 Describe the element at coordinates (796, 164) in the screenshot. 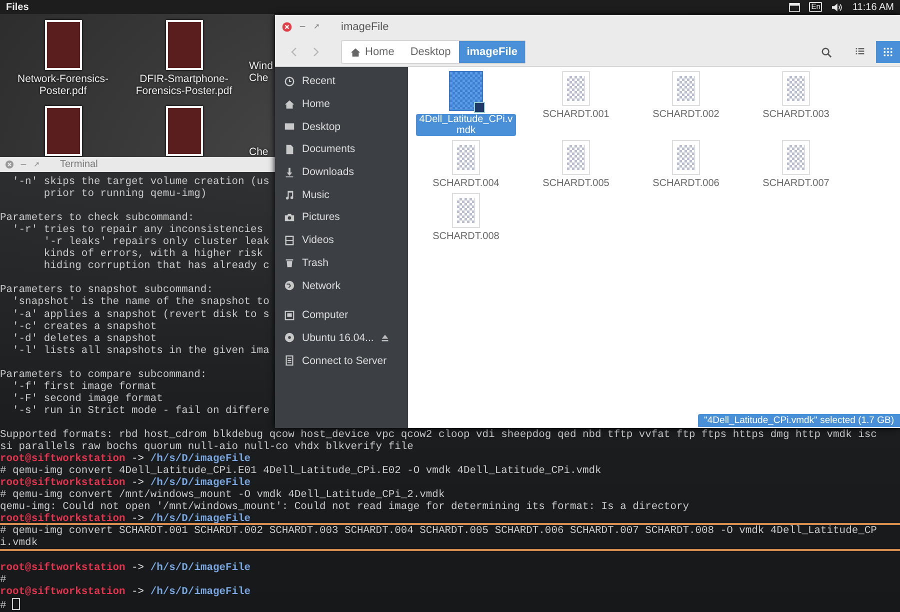

I see `file-item: SCHARDT.007` at that location.